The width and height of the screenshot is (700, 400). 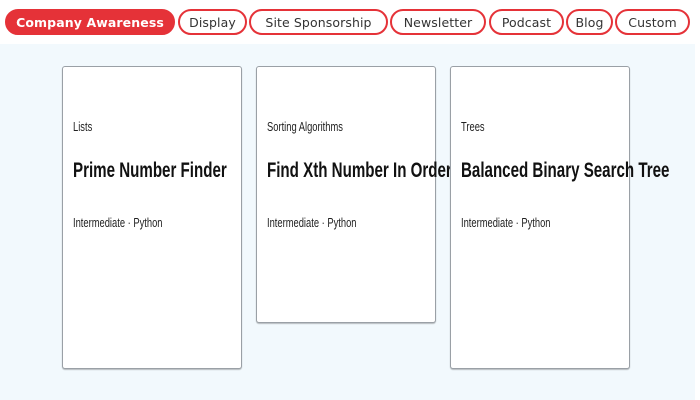 What do you see at coordinates (526, 22) in the screenshot?
I see `tab-podcast: Podcast` at bounding box center [526, 22].